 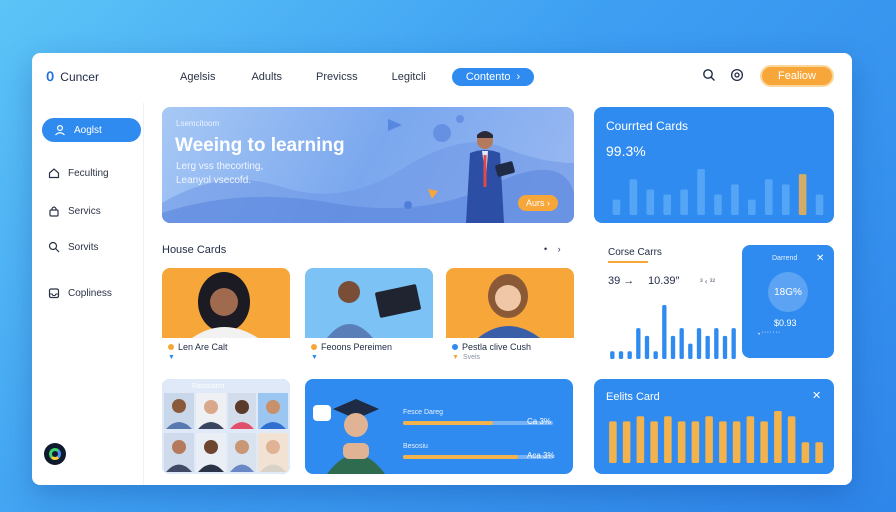 What do you see at coordinates (409, 77) in the screenshot?
I see `nav-item-4: Legitcli` at bounding box center [409, 77].